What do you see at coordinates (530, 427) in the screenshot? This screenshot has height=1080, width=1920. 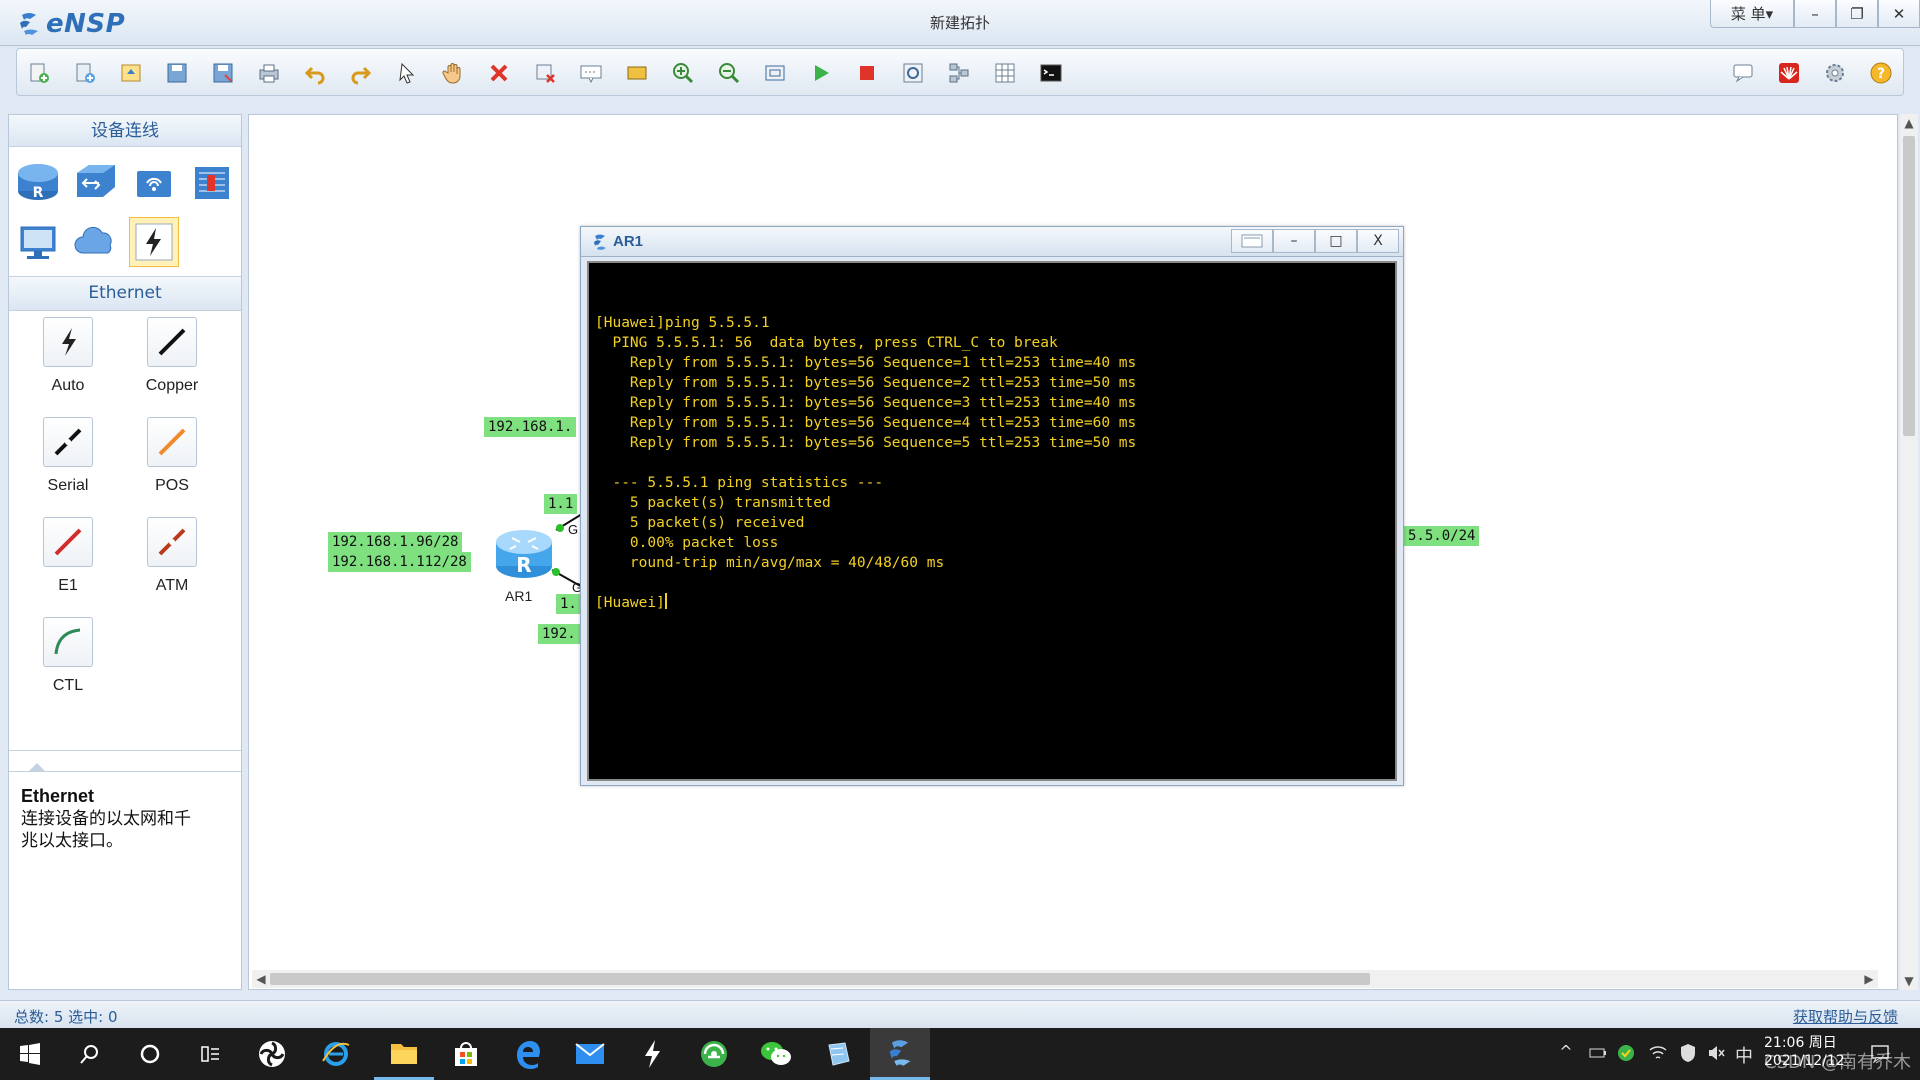 I see `network-label: 192.168.1.` at bounding box center [530, 427].